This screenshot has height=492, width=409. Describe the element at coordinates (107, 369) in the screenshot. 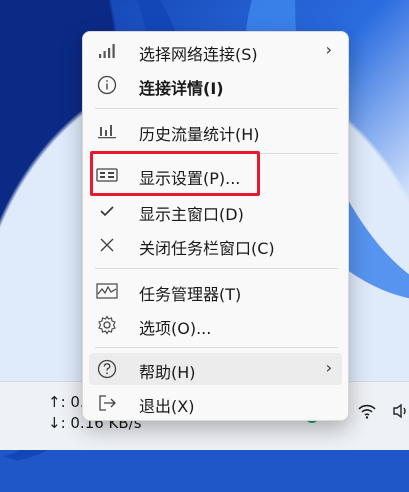

I see `help-icon` at that location.